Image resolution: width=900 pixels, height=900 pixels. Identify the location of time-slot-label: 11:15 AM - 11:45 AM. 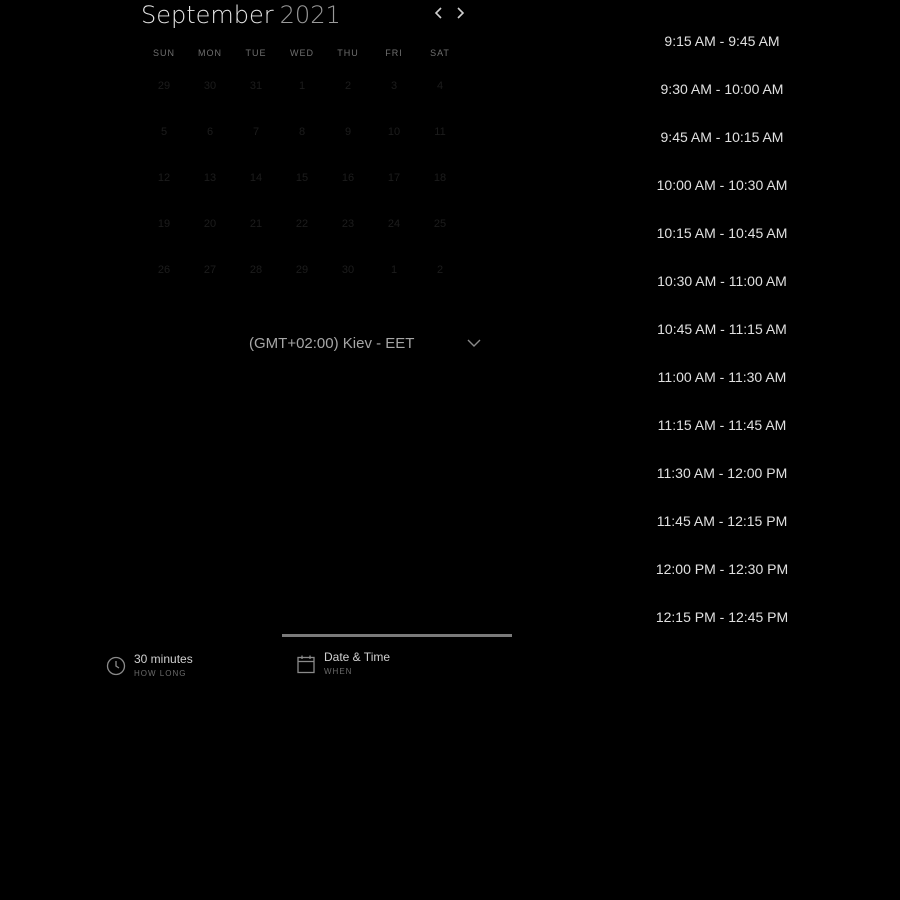
(722, 425).